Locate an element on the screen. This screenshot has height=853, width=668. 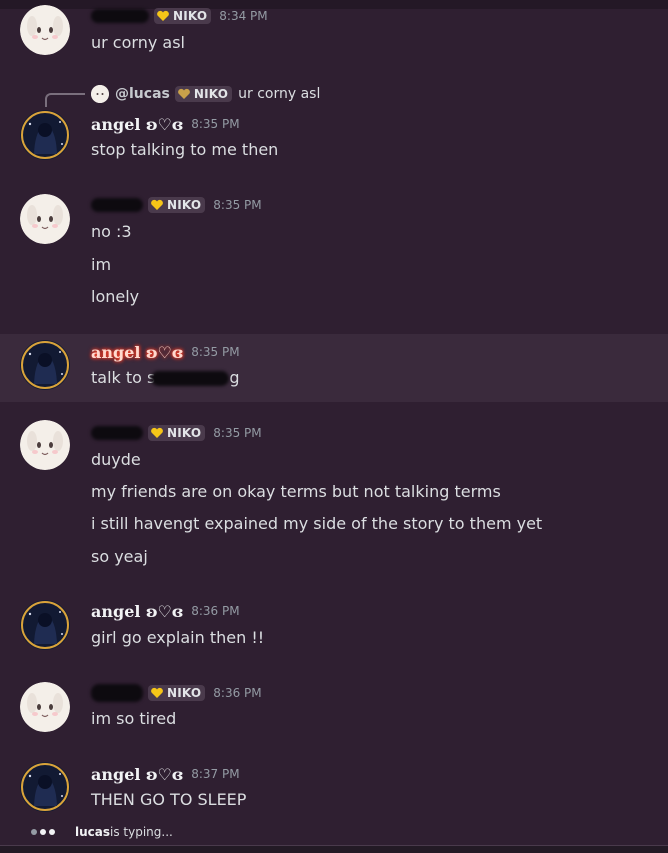
typing-dots-icon is located at coordinates (43, 832).